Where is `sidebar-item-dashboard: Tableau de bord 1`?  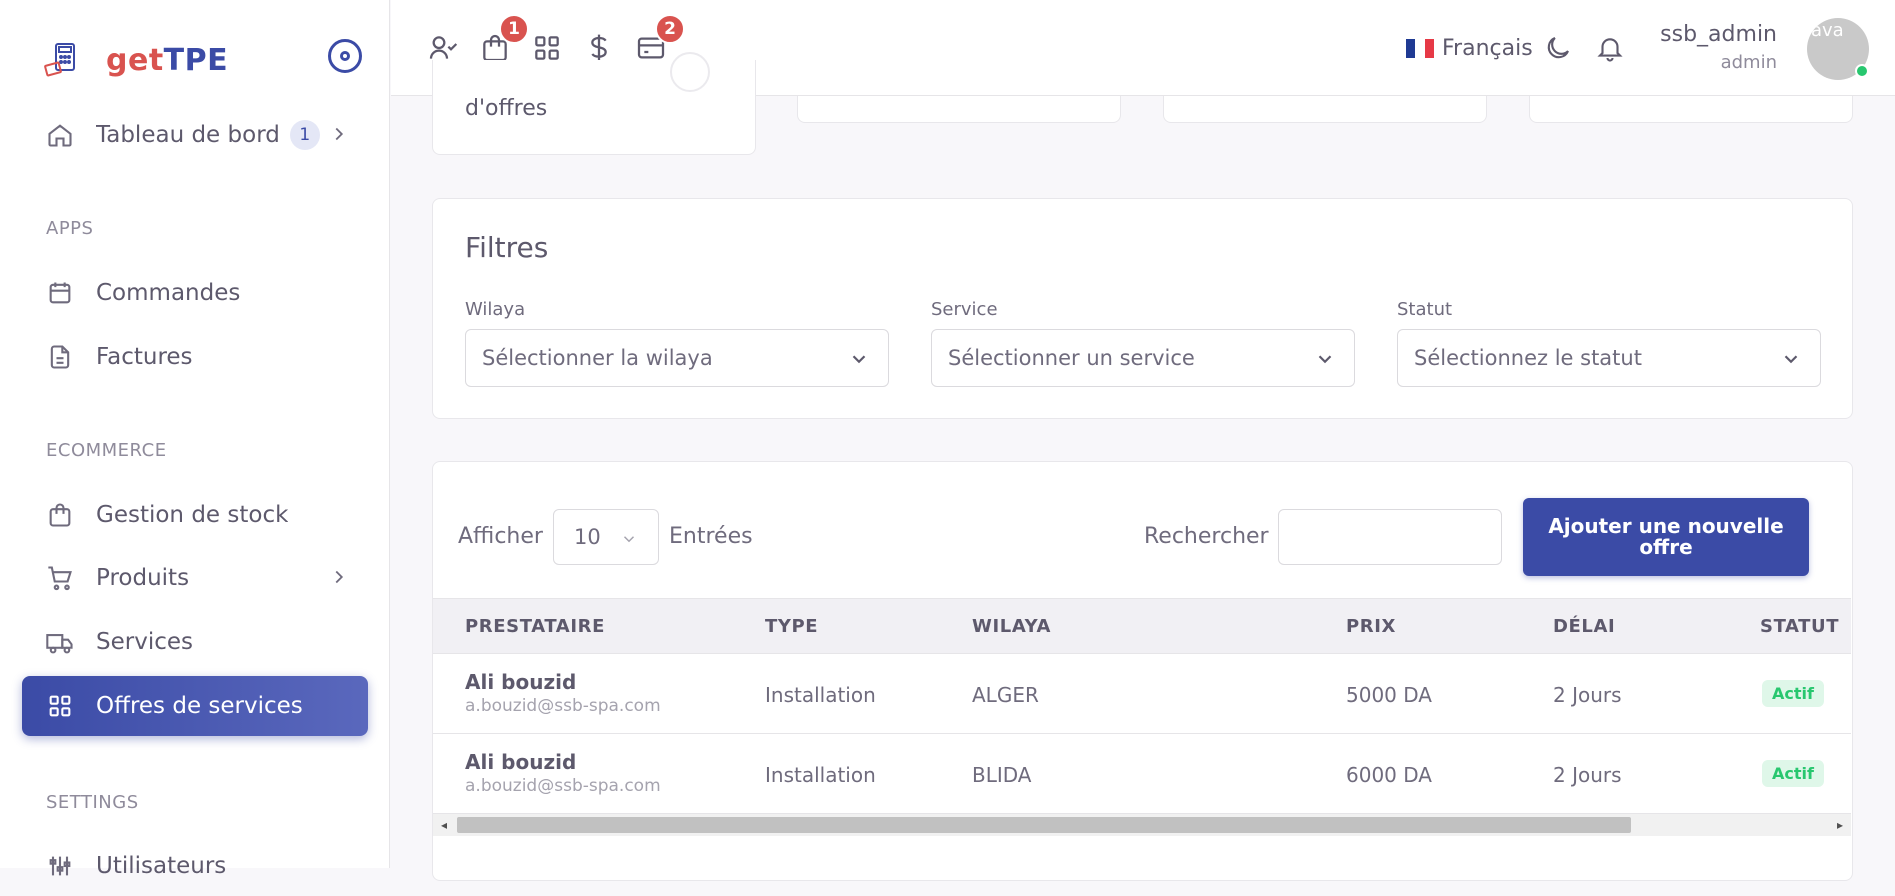
sidebar-item-dashboard: Tableau de bord 1 is located at coordinates (195, 135).